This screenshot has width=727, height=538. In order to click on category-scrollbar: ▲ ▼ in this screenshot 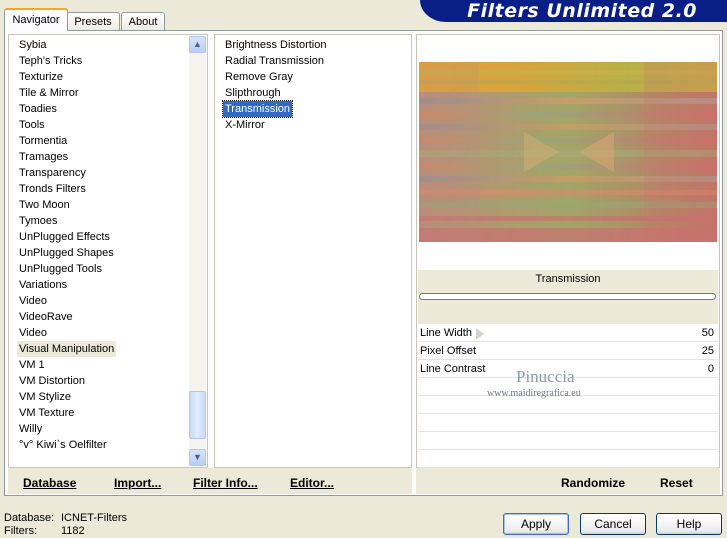, I will do `click(197, 251)`.